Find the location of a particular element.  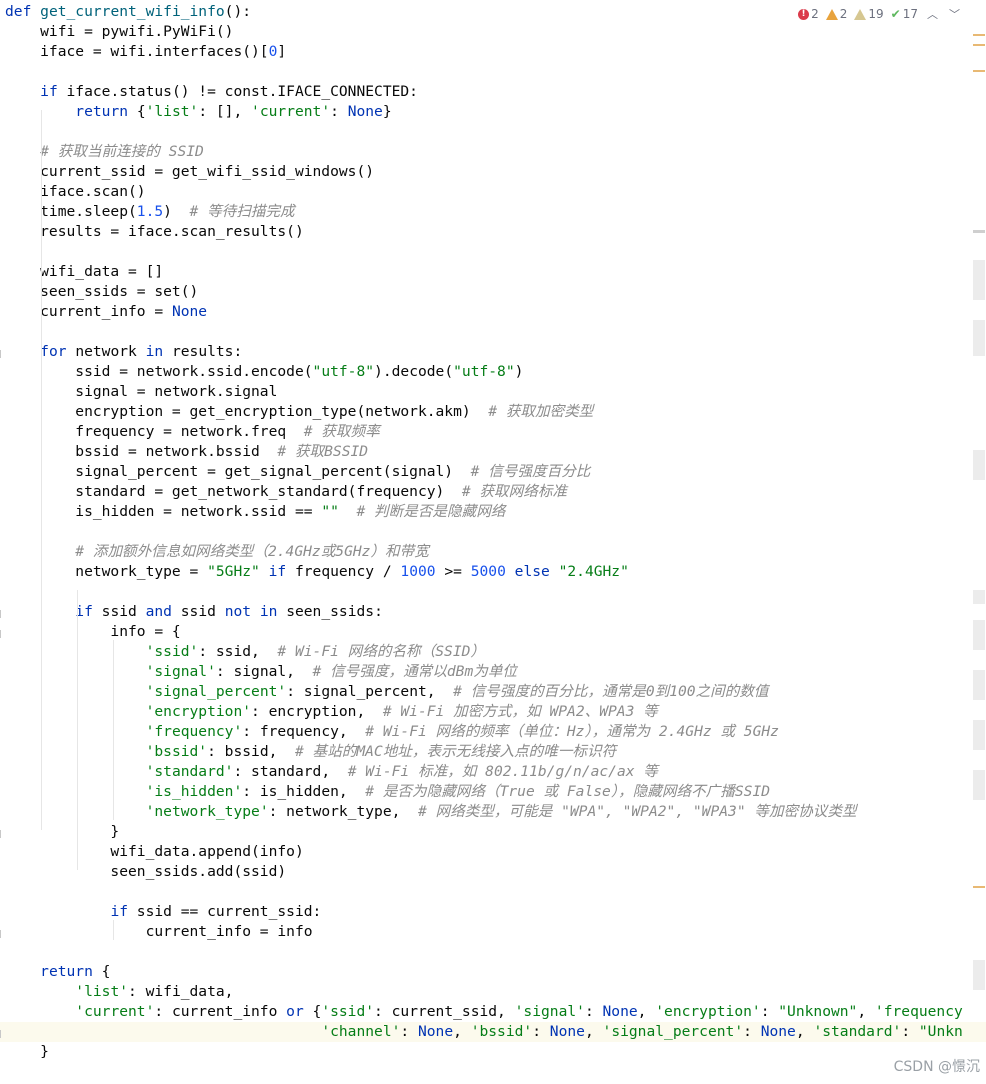

code-token: signal = network.signal is located at coordinates (141, 391).